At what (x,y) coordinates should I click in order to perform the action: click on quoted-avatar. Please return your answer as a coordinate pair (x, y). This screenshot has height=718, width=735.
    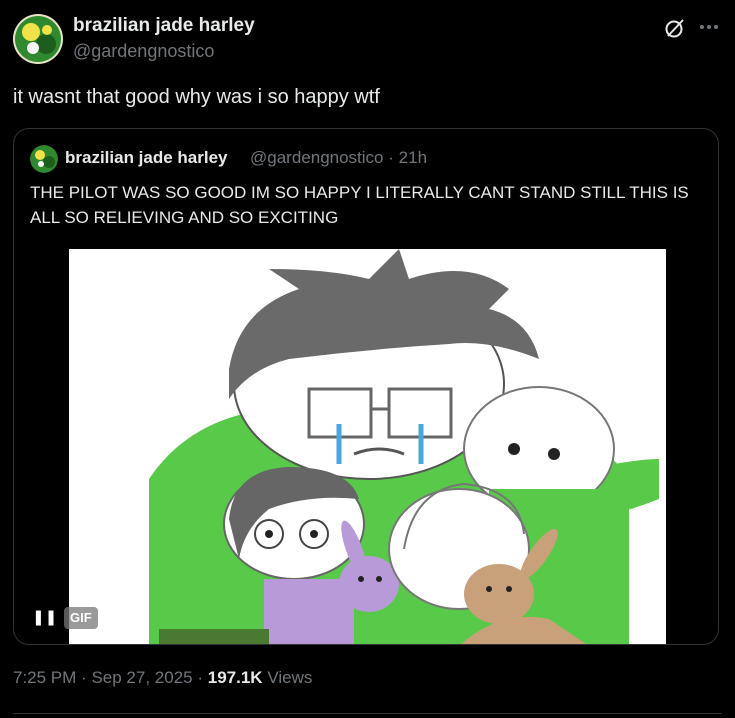
    Looking at the image, I should click on (44, 159).